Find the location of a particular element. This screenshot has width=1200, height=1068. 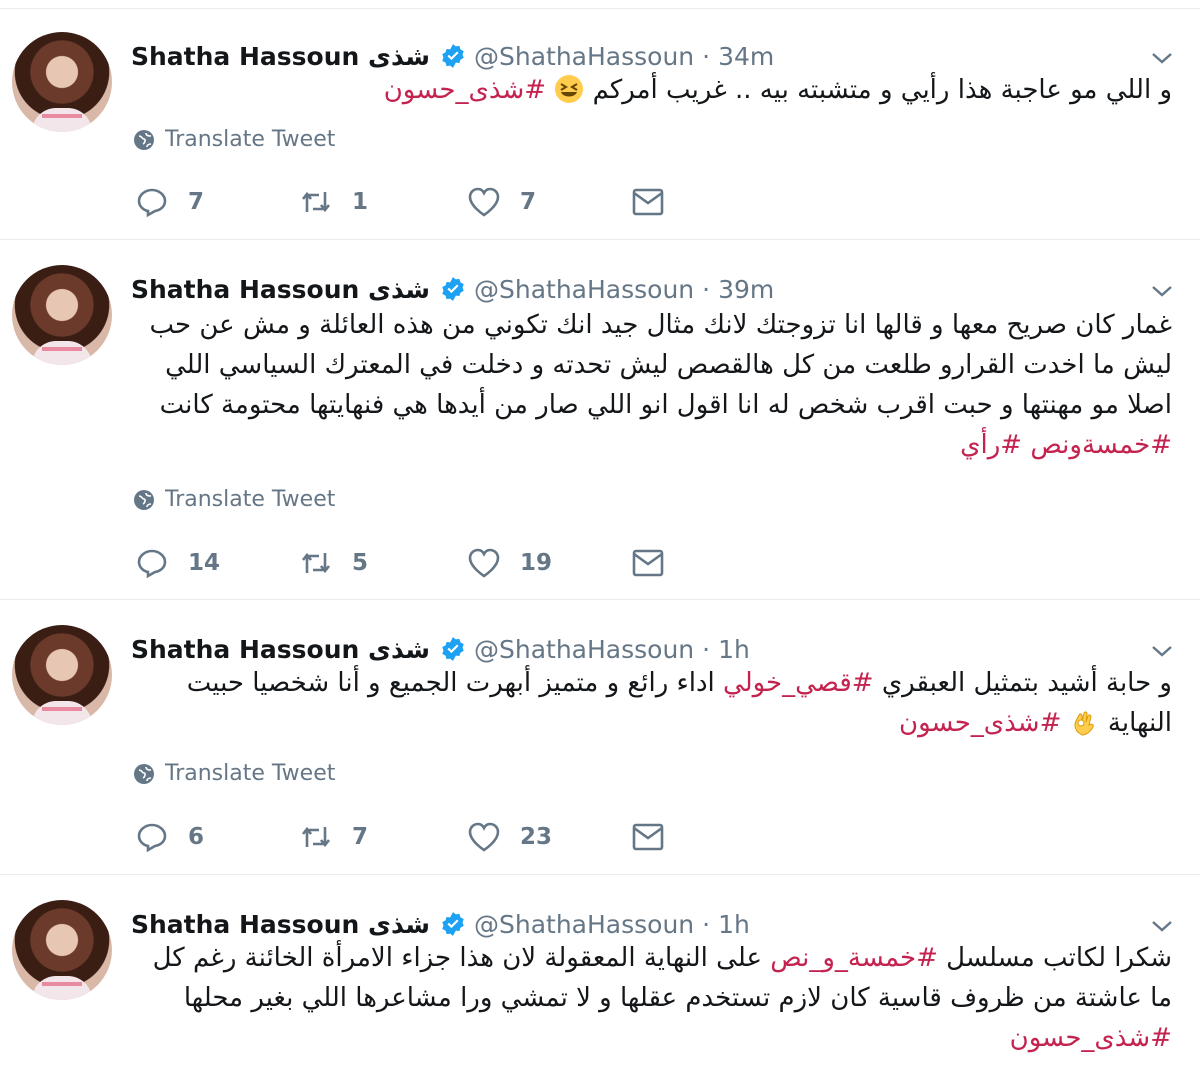

hashtag: #قصي_خولي is located at coordinates (798, 683).